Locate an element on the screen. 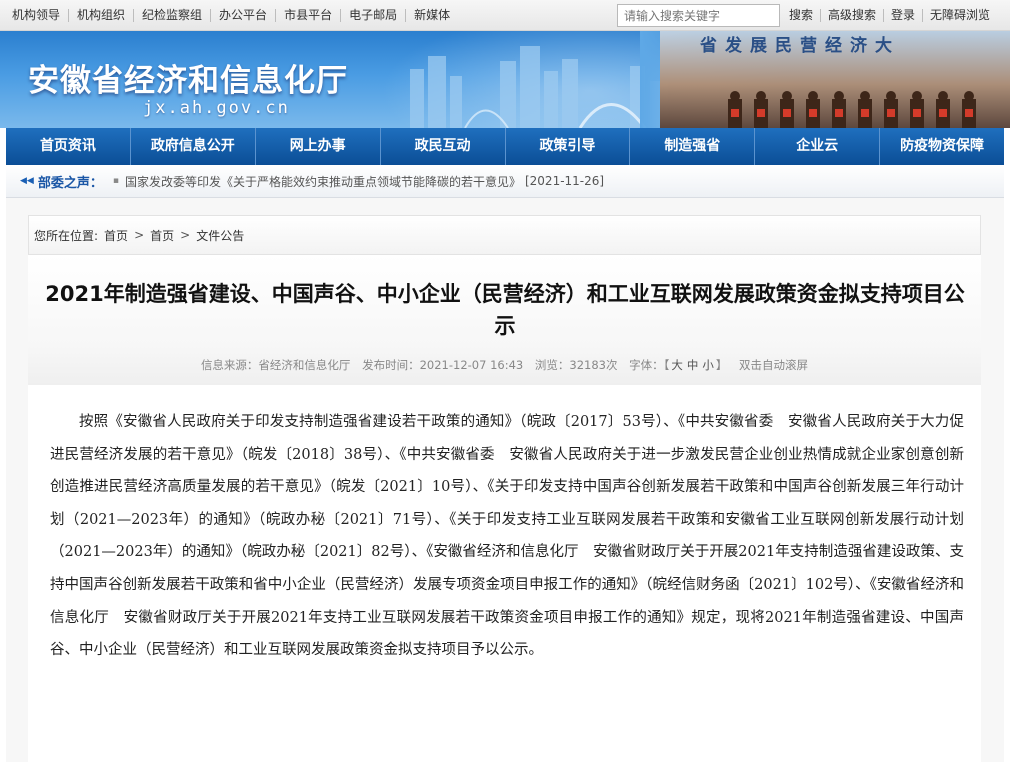  advanced-search-link: 高级搜索 is located at coordinates (853, 15).